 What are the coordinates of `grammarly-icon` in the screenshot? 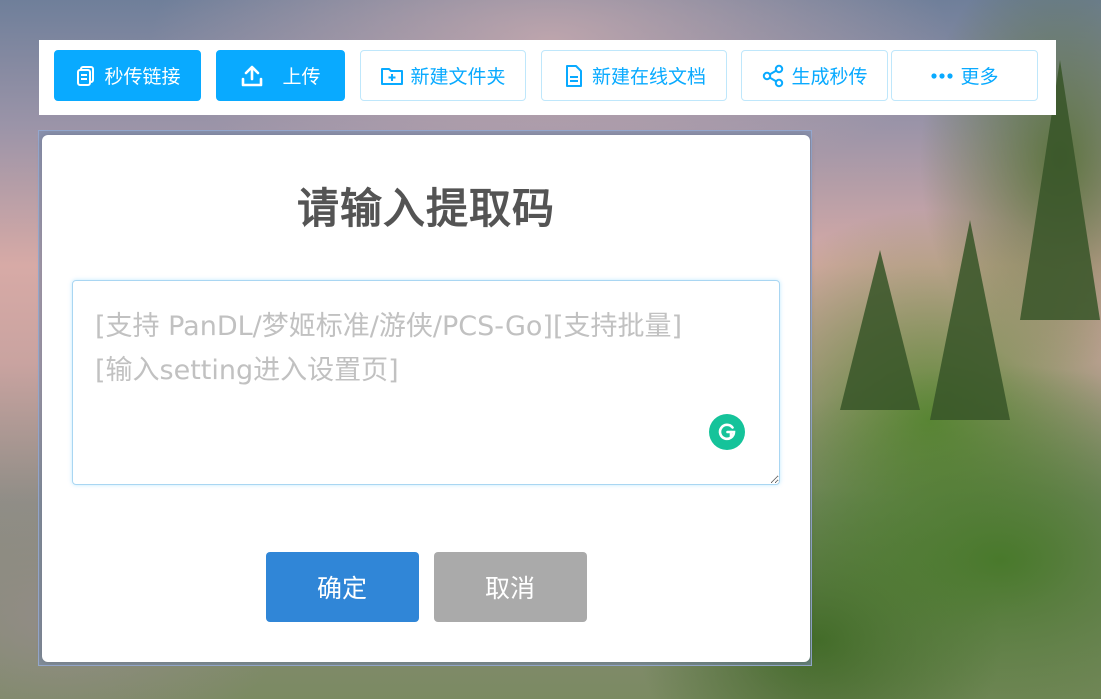 It's located at (727, 432).